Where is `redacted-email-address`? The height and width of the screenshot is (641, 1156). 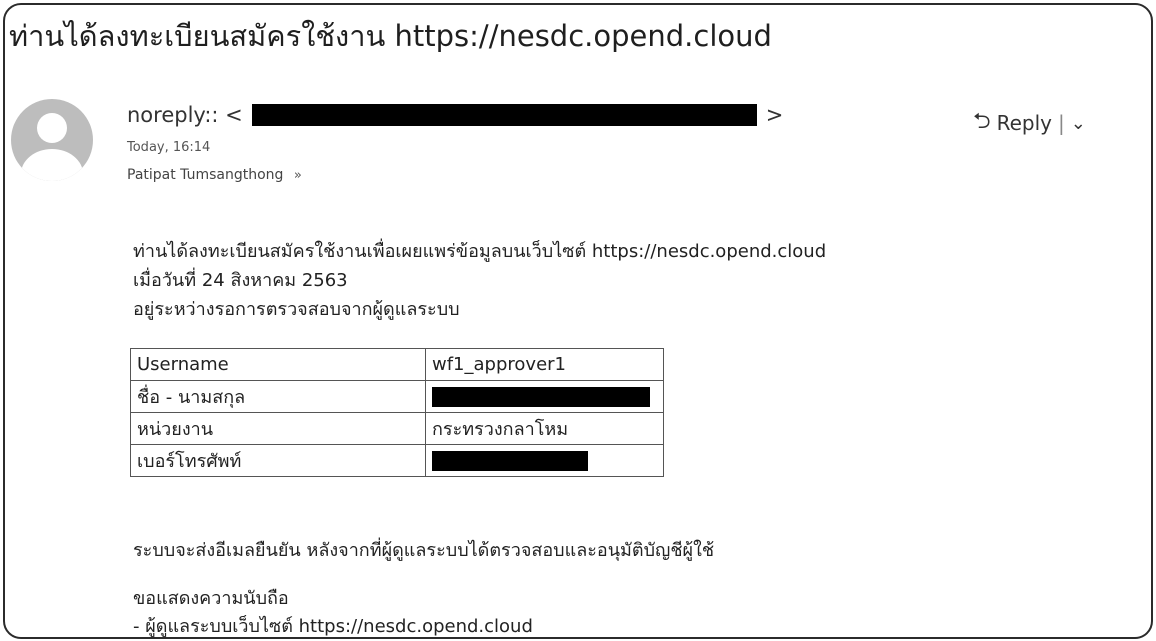 redacted-email-address is located at coordinates (504, 115).